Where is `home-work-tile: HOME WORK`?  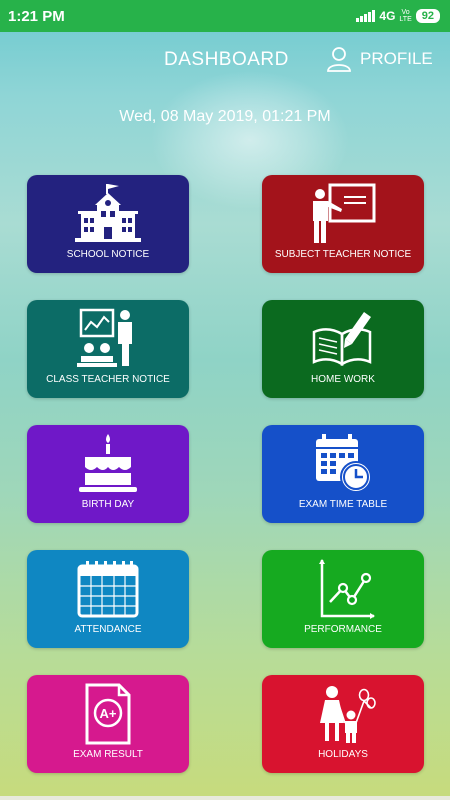
home-work-tile: HOME WORK is located at coordinates (343, 349).